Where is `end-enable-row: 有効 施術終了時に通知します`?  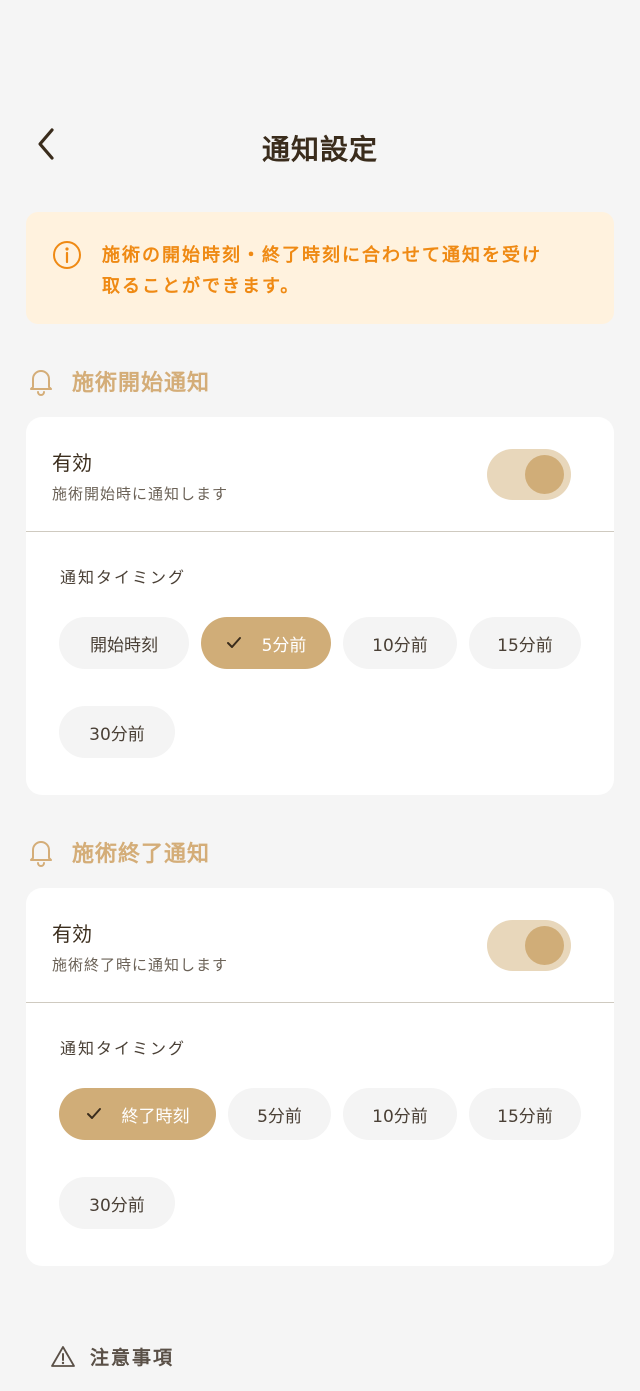 end-enable-row: 有効 施術終了時に通知します is located at coordinates (320, 945).